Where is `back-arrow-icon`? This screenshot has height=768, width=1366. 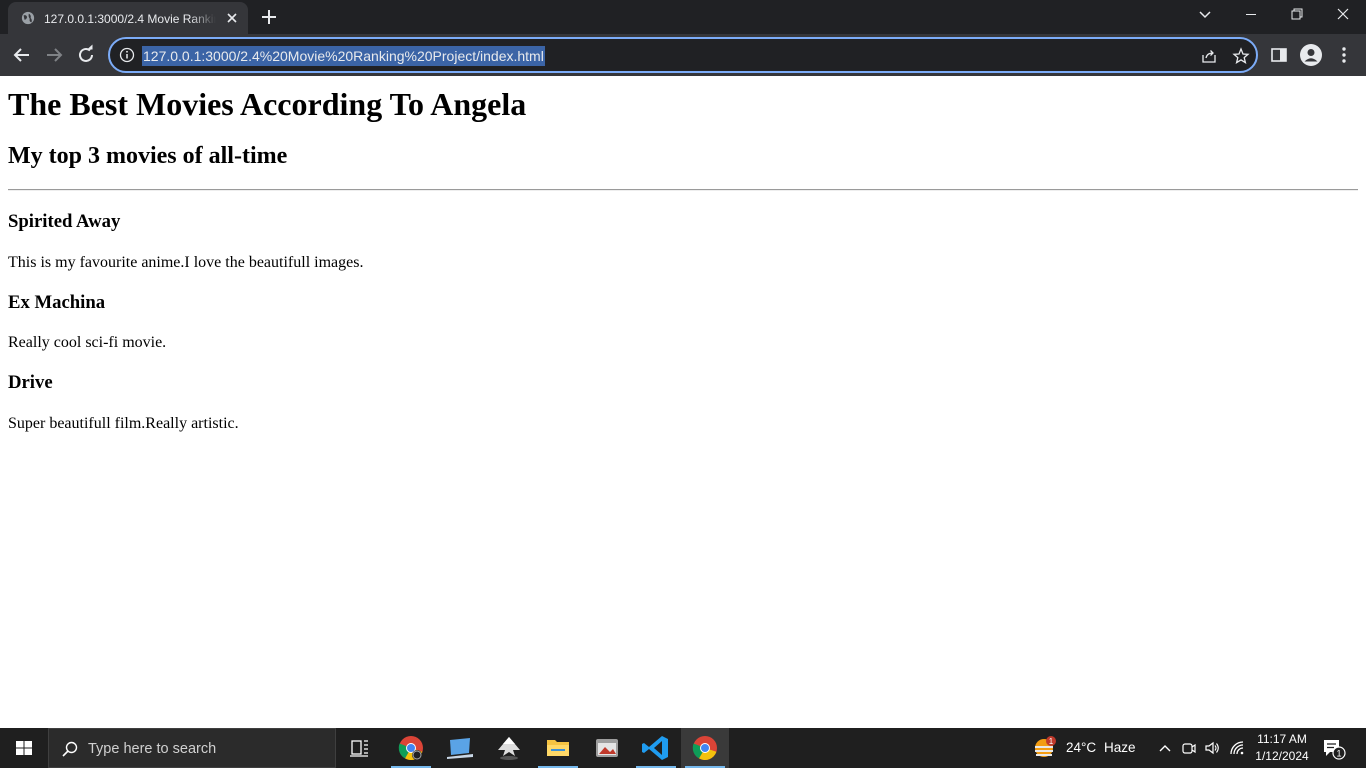 back-arrow-icon is located at coordinates (22, 55).